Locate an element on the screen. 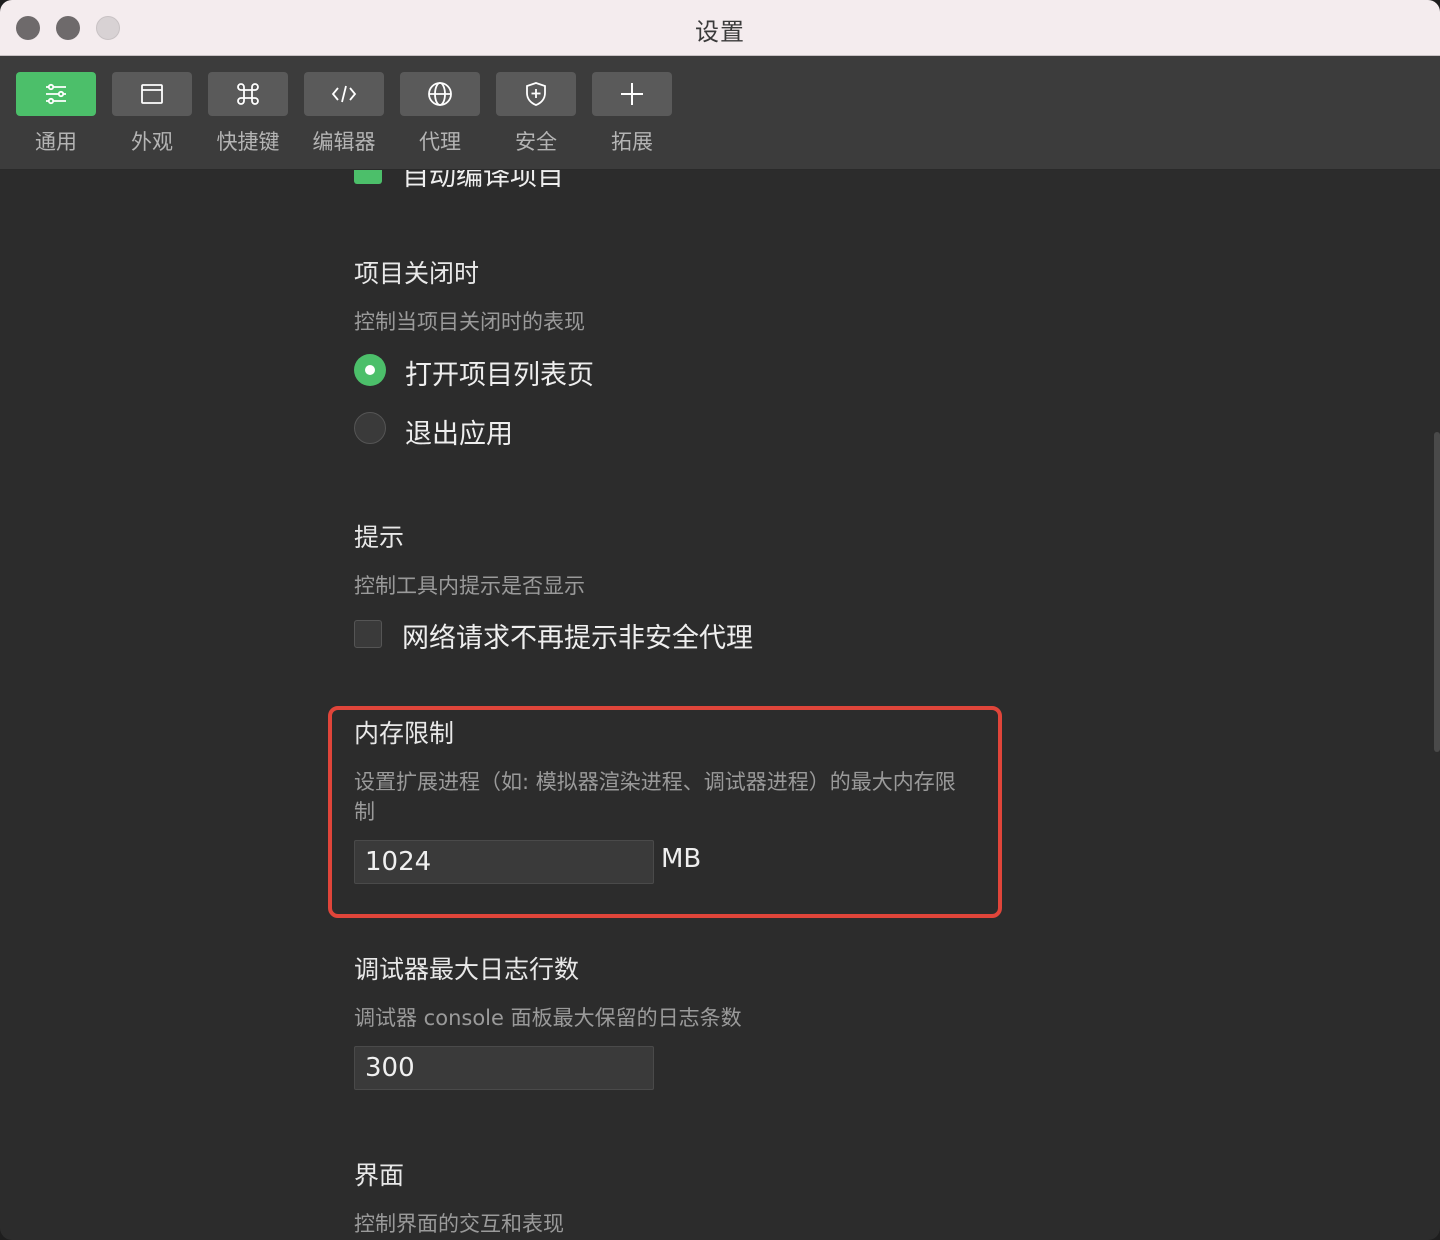  radio-label-quit-app: 退出应用 is located at coordinates (459, 434).